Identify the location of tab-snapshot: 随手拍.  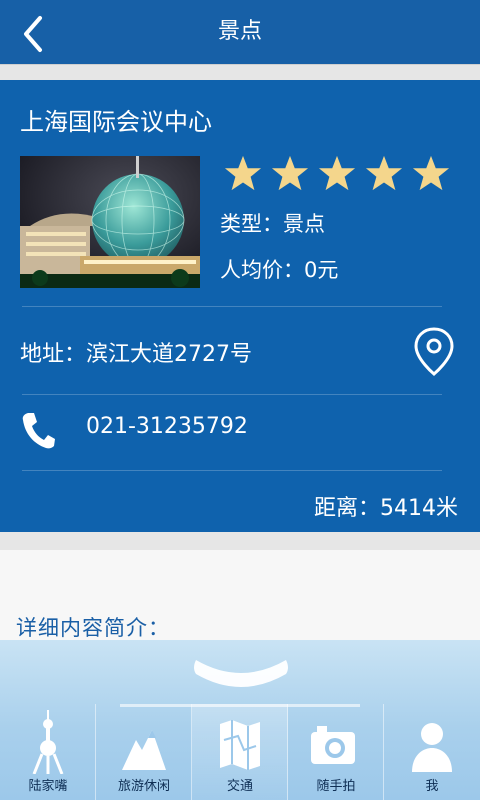
(336, 752).